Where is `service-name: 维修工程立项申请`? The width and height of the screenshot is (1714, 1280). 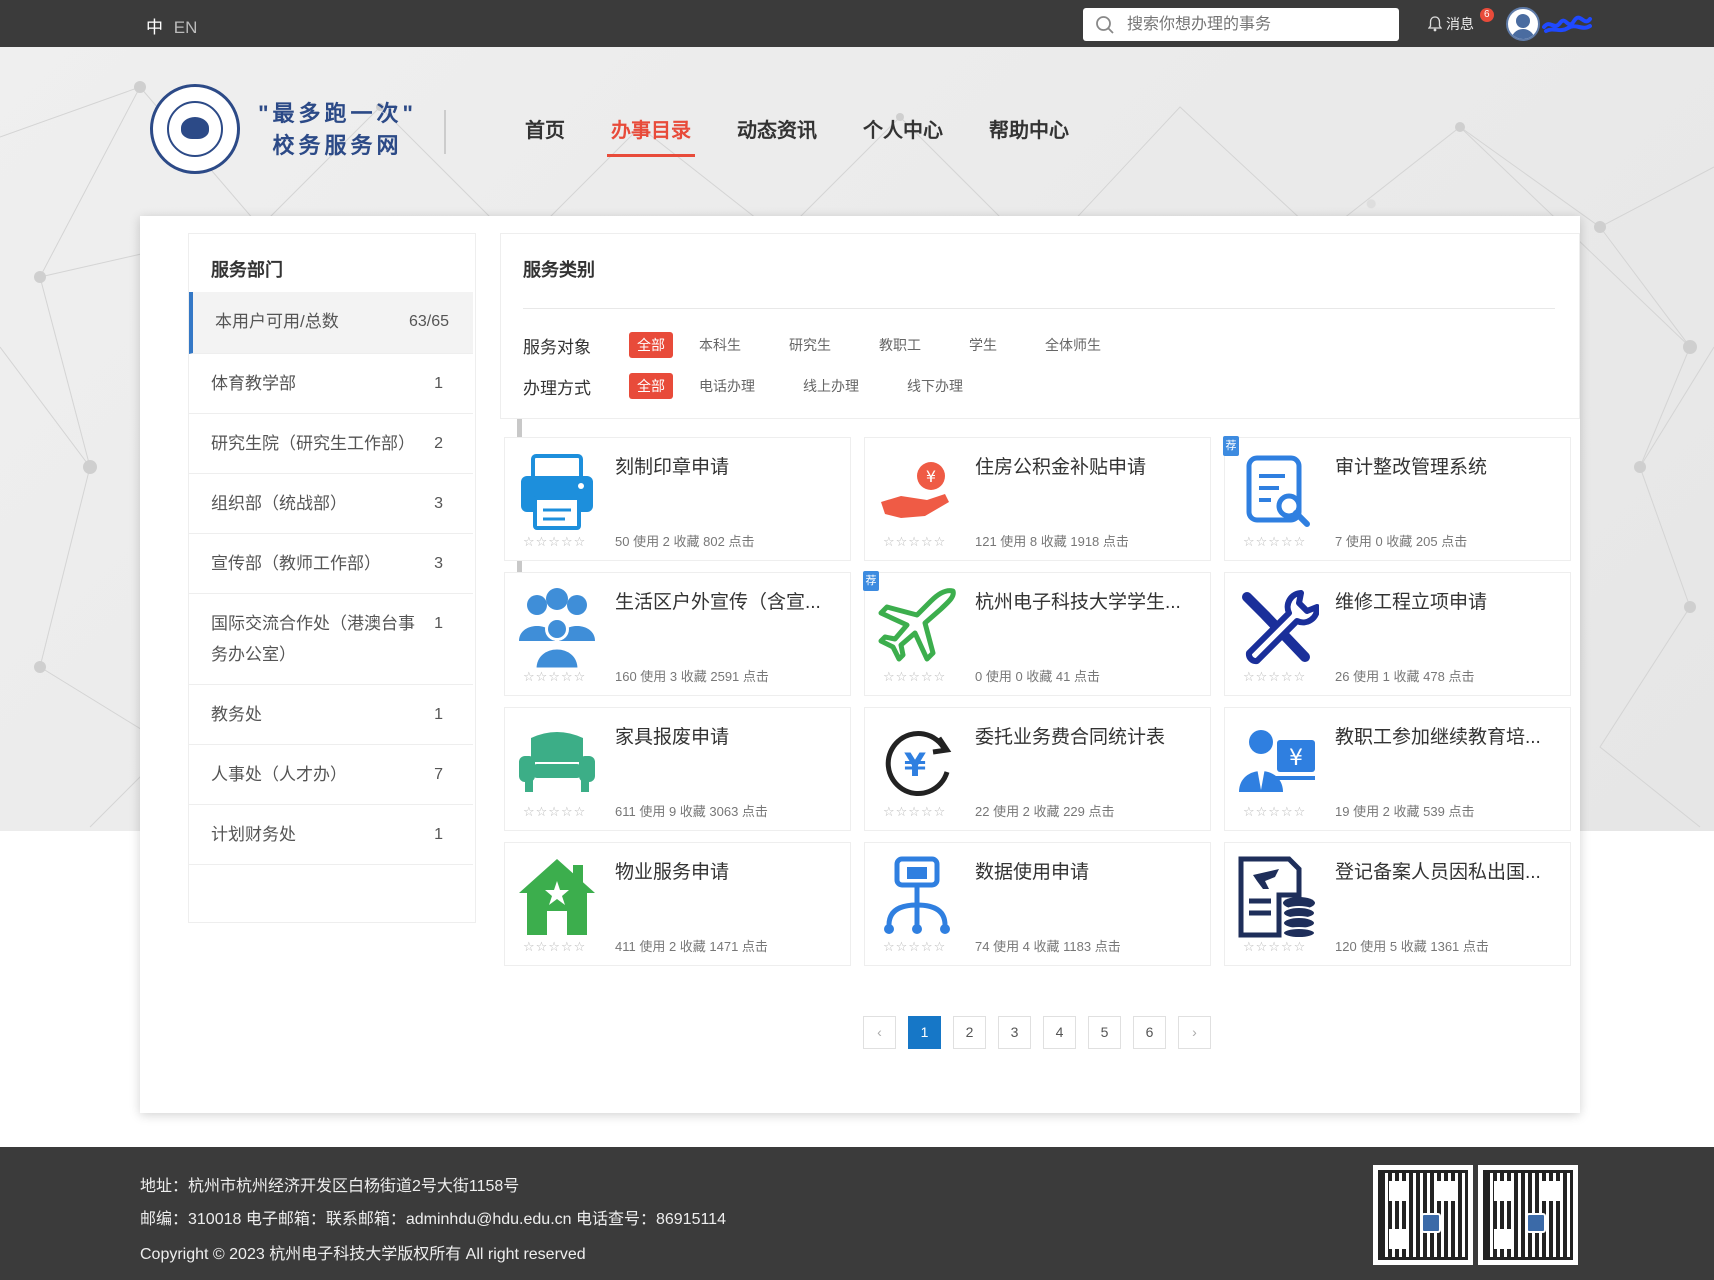
service-name: 维修工程立项申请 is located at coordinates (1447, 600).